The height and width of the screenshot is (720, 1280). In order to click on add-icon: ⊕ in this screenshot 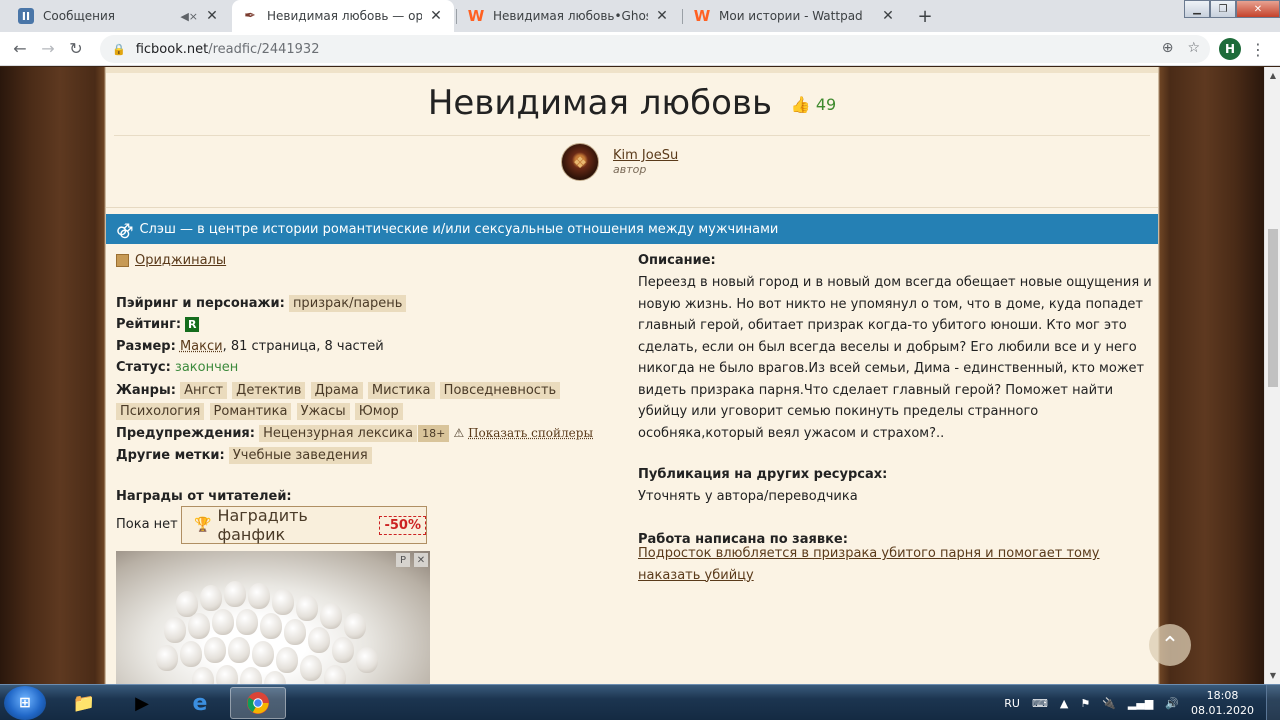, I will do `click(1168, 48)`.